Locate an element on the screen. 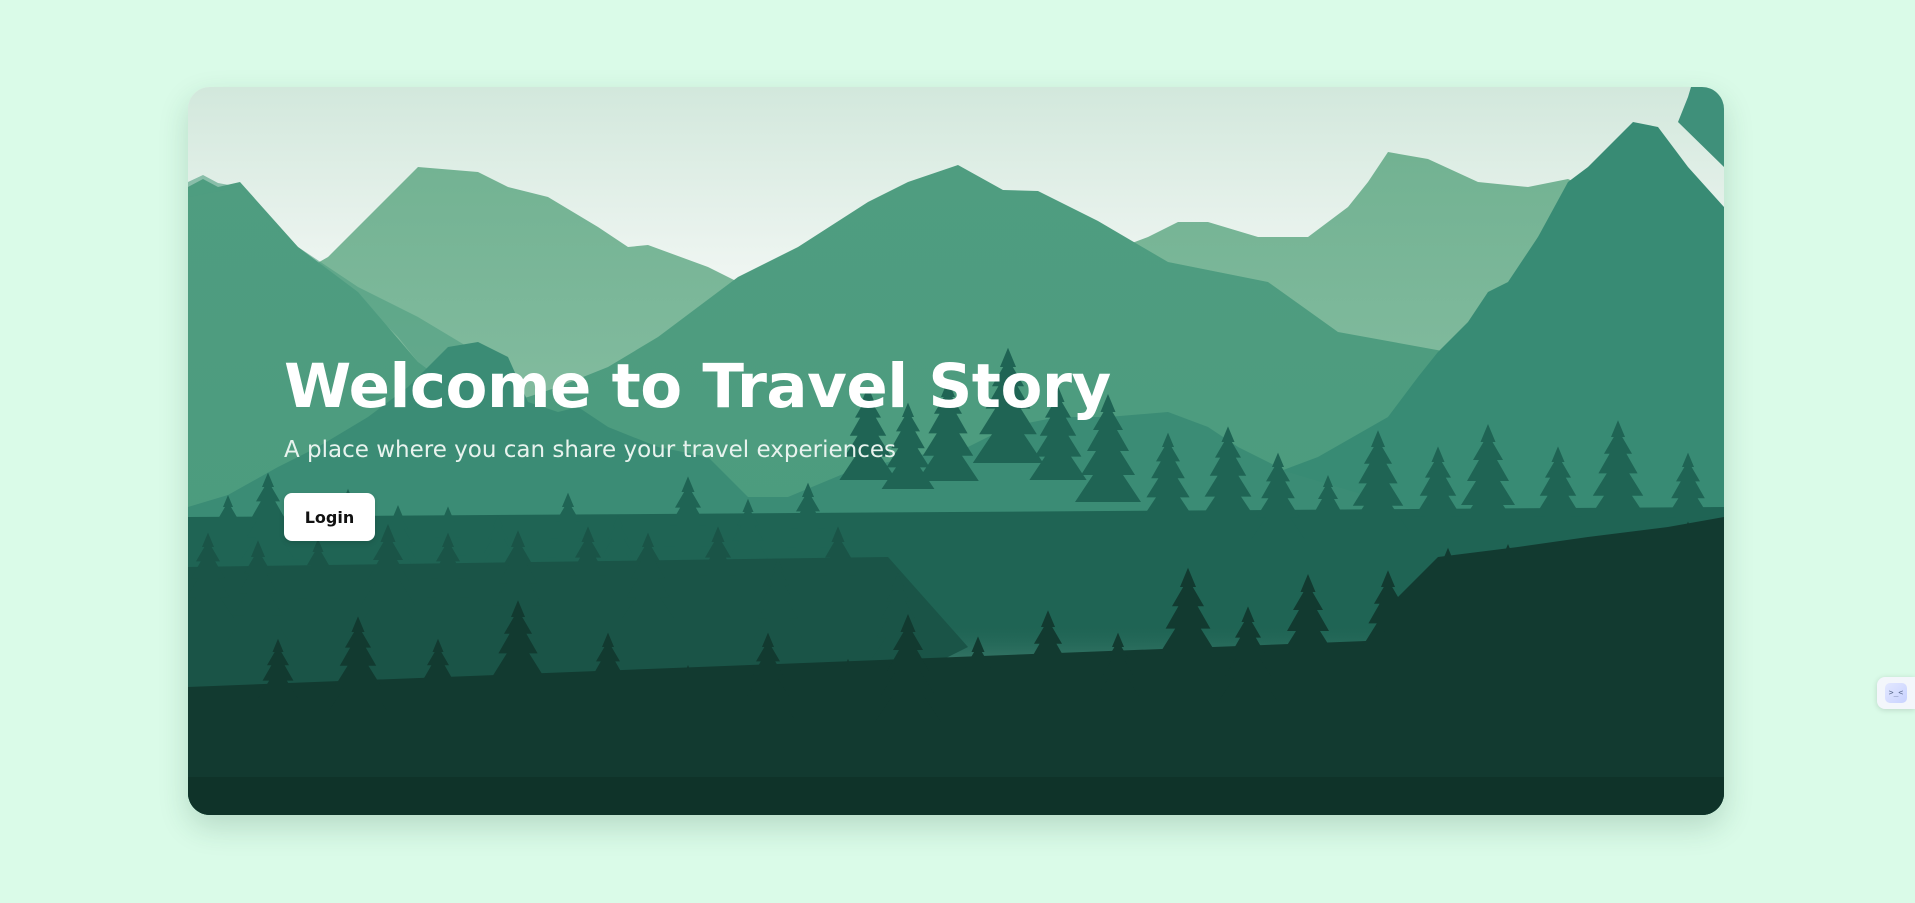 The width and height of the screenshot is (1915, 903). assistant-face-icon: >_< is located at coordinates (1896, 693).